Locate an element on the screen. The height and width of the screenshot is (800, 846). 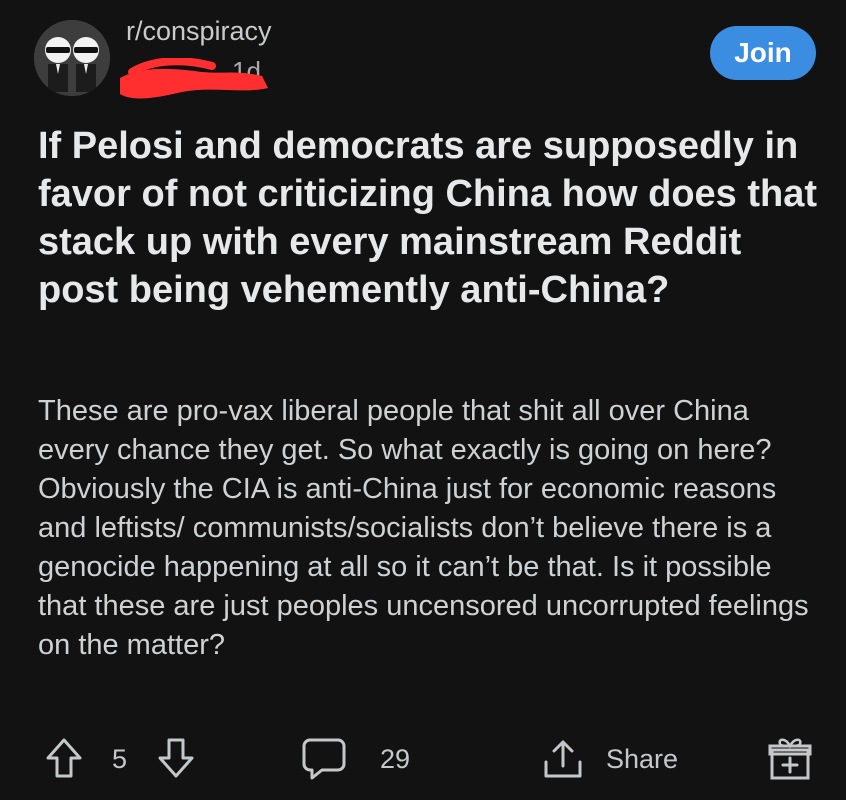
comment-count: 29 is located at coordinates (395, 758).